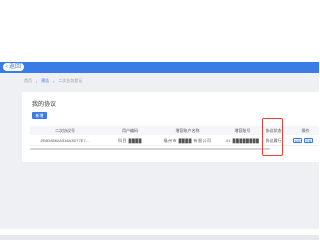 The width and height of the screenshot is (320, 240). Describe the element at coordinates (44, 105) in the screenshot. I see `page-title: 我的协议` at that location.